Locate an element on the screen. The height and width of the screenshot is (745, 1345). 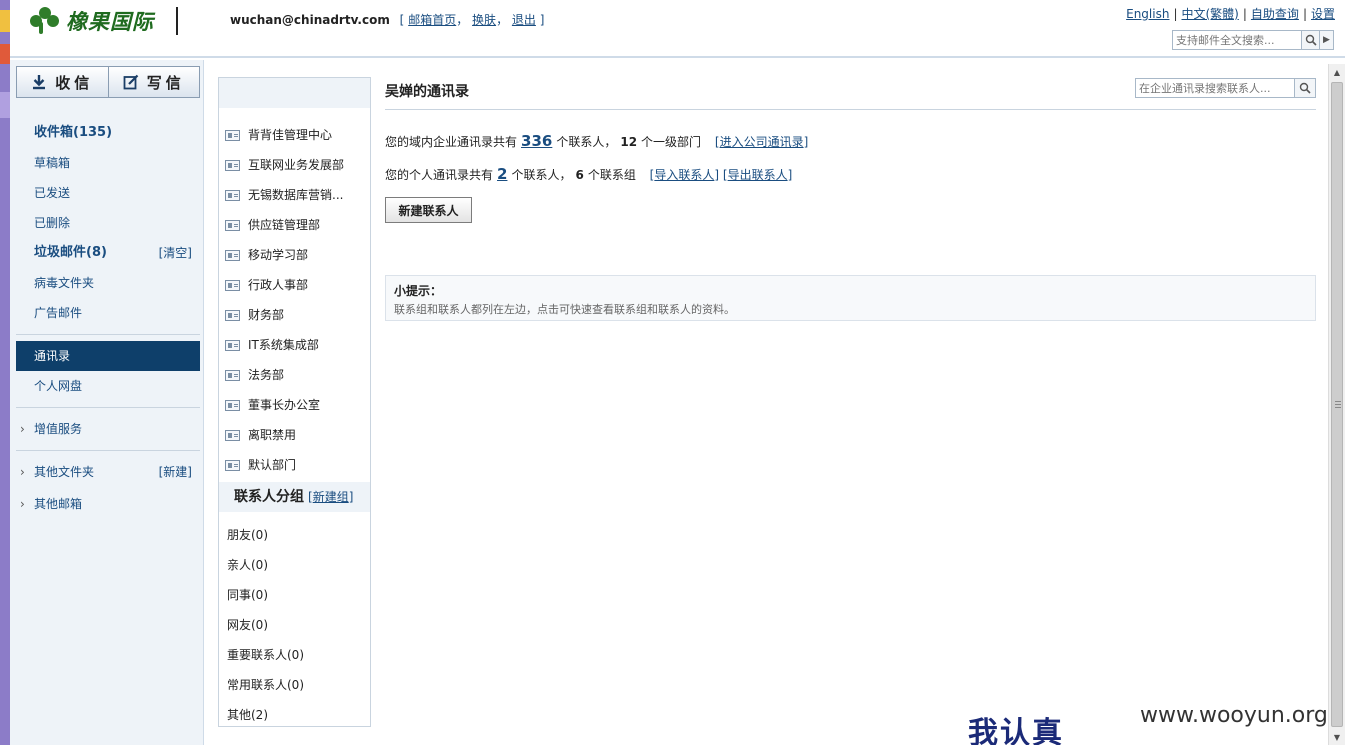
contact-search is located at coordinates (1225, 88).